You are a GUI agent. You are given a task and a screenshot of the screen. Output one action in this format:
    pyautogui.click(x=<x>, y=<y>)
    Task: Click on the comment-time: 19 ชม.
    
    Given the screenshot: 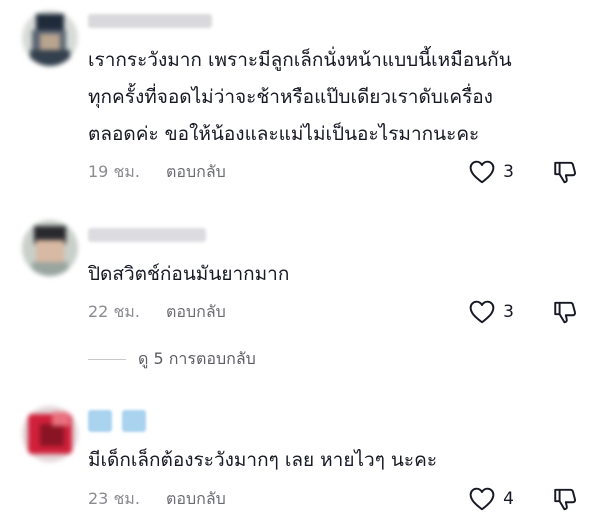 What is the action you would take?
    pyautogui.click(x=114, y=171)
    